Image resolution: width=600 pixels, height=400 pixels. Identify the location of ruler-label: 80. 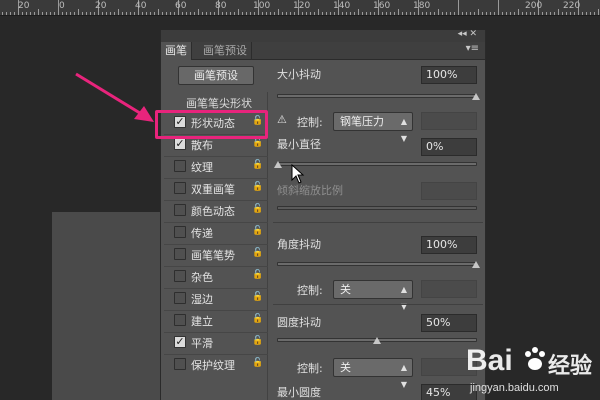
(221, 6).